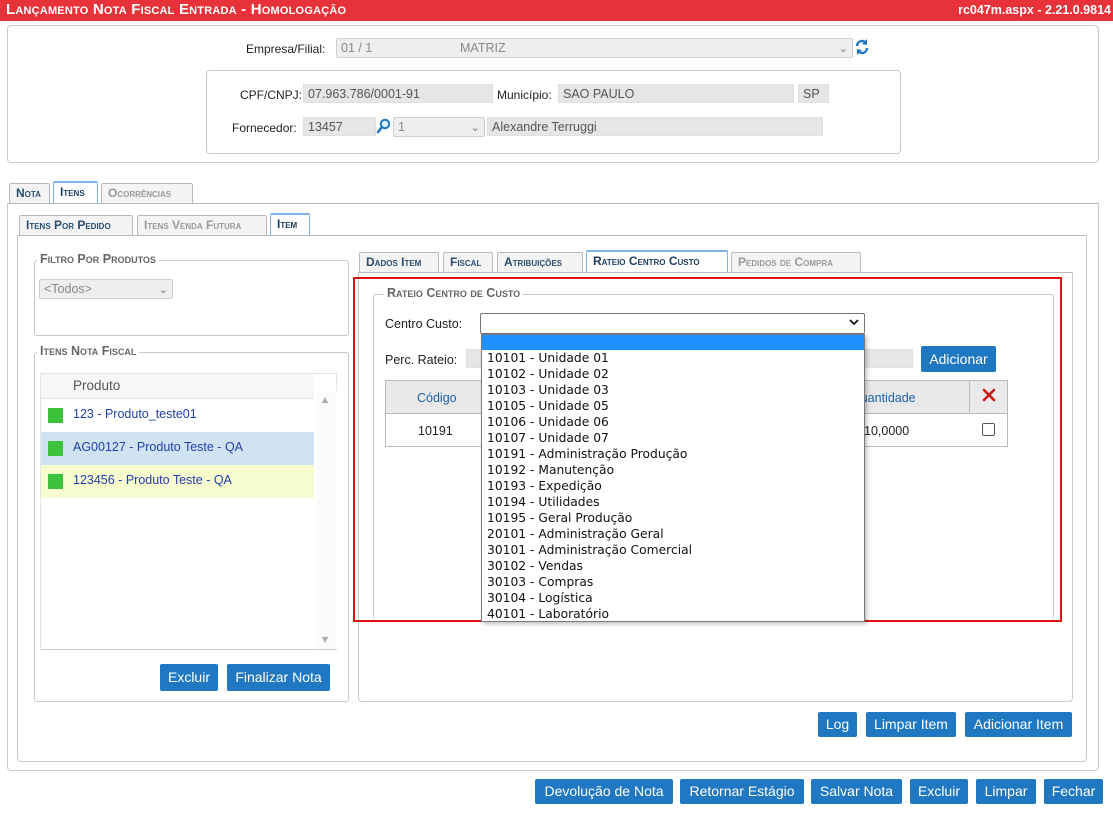  Describe the element at coordinates (655, 126) in the screenshot. I see `fornecedor-name-field: Alexandre Terruggi` at that location.